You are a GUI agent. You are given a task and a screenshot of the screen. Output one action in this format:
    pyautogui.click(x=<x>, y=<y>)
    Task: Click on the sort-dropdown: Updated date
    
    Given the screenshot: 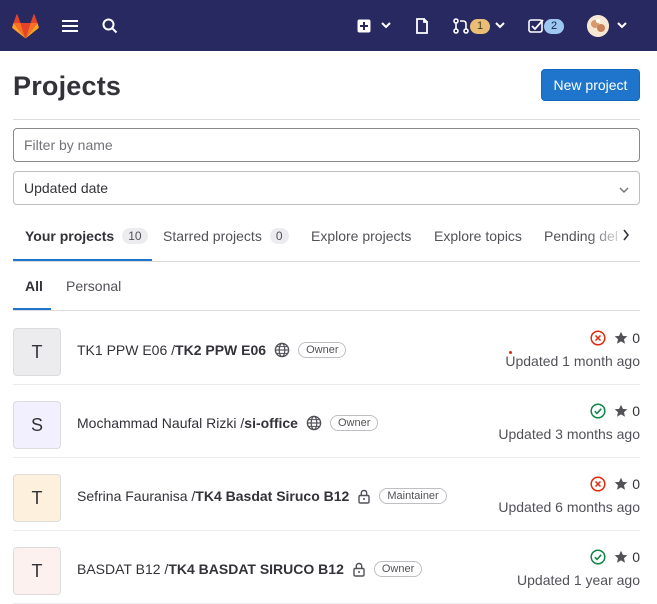 What is the action you would take?
    pyautogui.click(x=326, y=188)
    